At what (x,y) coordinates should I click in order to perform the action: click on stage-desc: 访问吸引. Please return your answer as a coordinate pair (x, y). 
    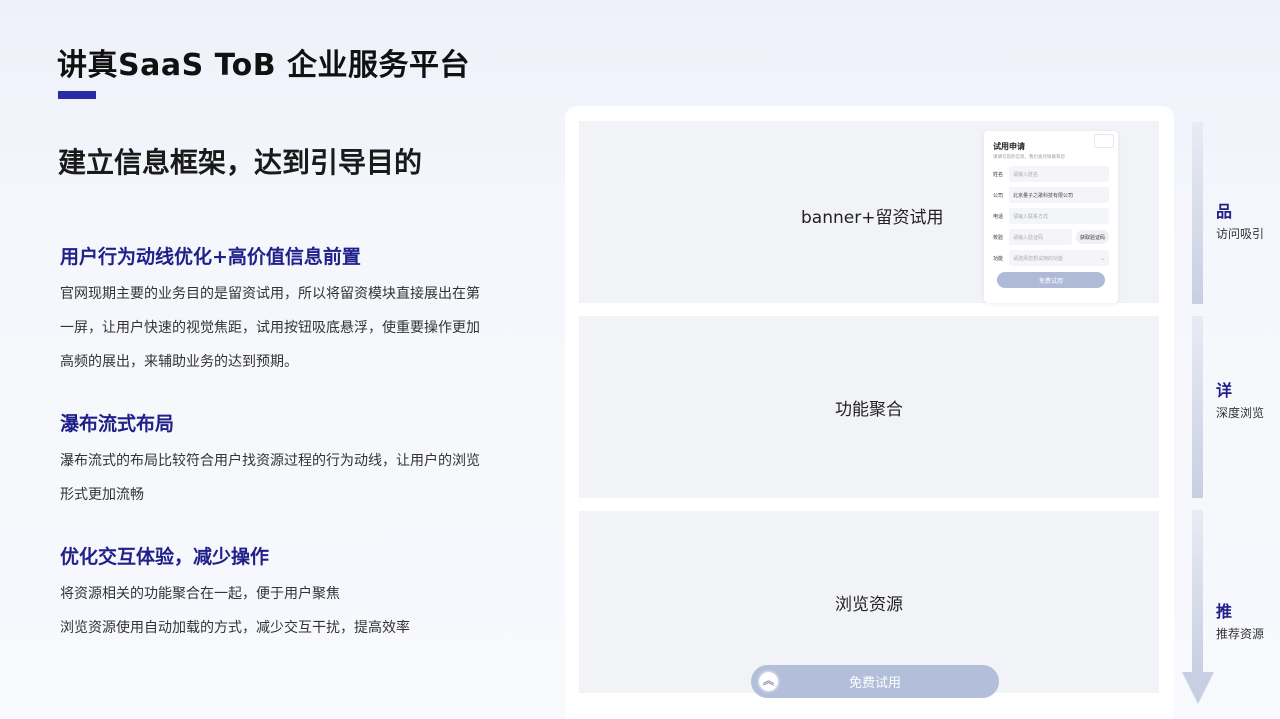
    Looking at the image, I should click on (1240, 234).